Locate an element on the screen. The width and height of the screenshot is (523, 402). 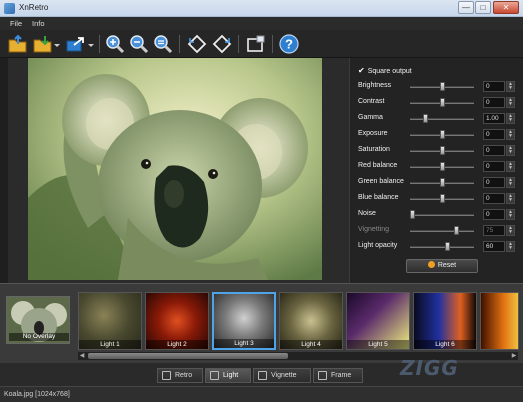
light-opacity-slider-handle is located at coordinates (447, 246).